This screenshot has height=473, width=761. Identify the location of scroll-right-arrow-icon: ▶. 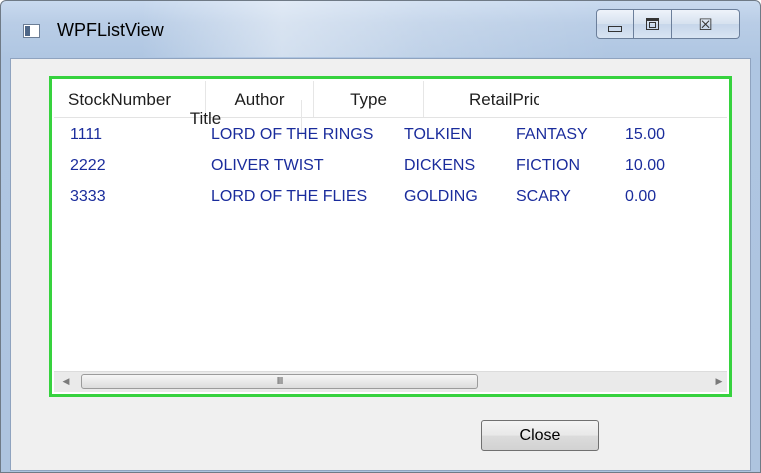
(718, 382).